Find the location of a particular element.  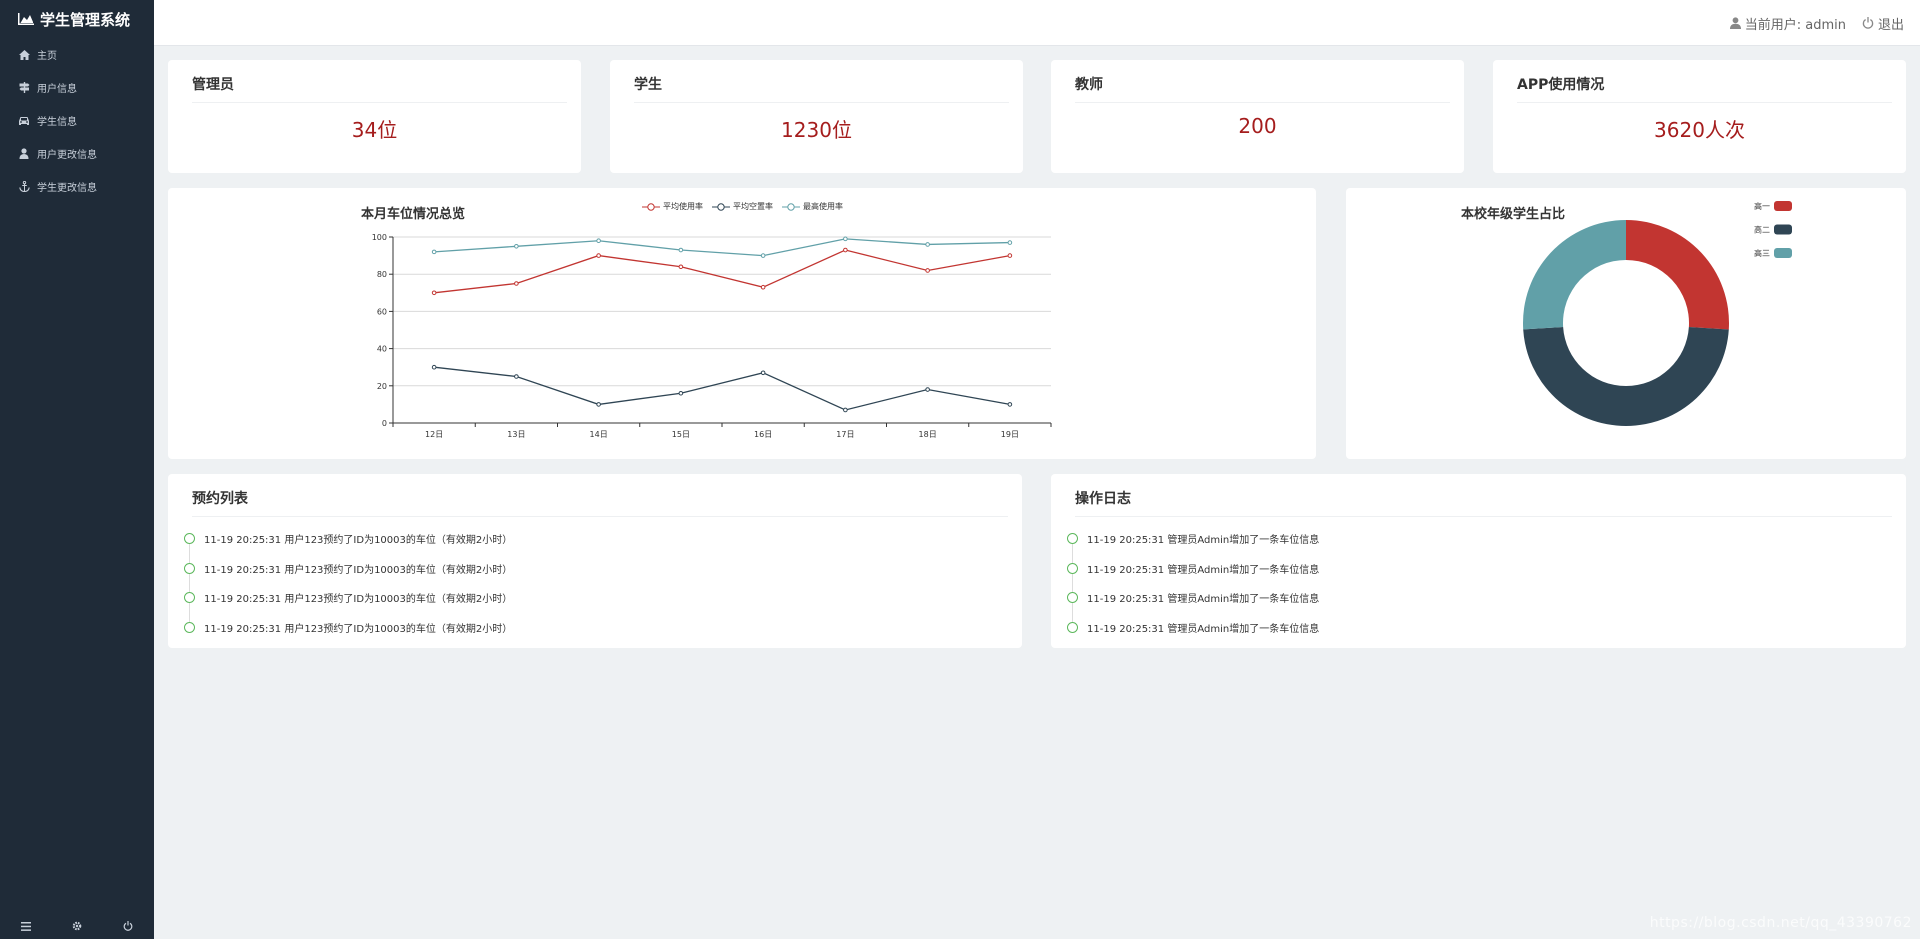

gear-icon is located at coordinates (77, 926).